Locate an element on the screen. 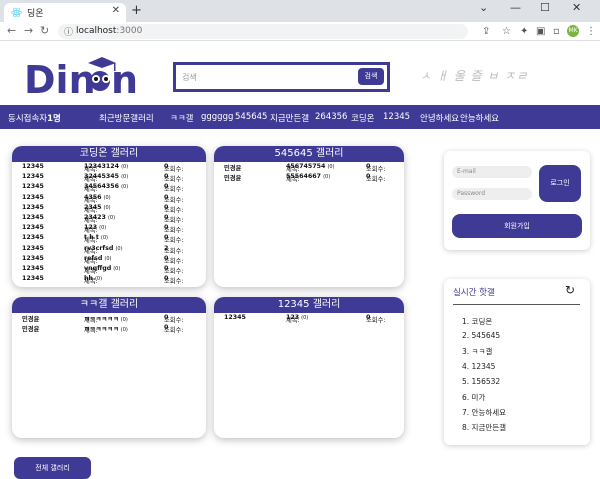 This screenshot has width=600, height=479. post-row: 12345 제목: t h t (0) 조회수: 0 is located at coordinates (109, 238).